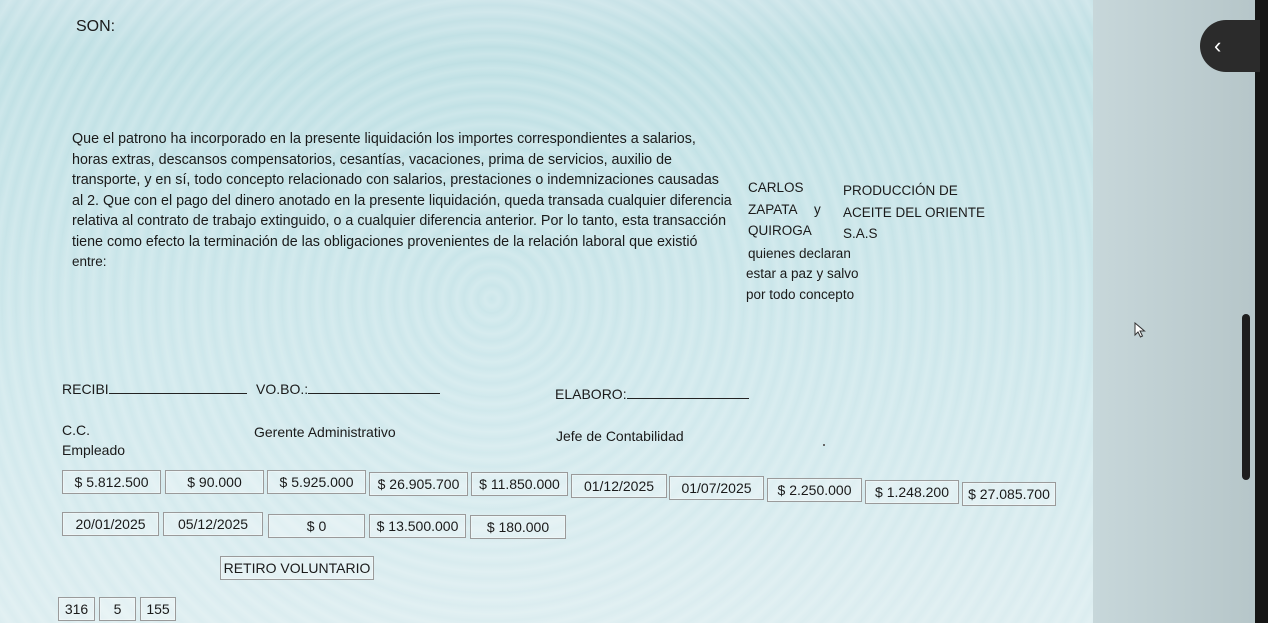 The width and height of the screenshot is (1268, 623). Describe the element at coordinates (1140, 330) in the screenshot. I see `mouse-pointer-icon` at that location.